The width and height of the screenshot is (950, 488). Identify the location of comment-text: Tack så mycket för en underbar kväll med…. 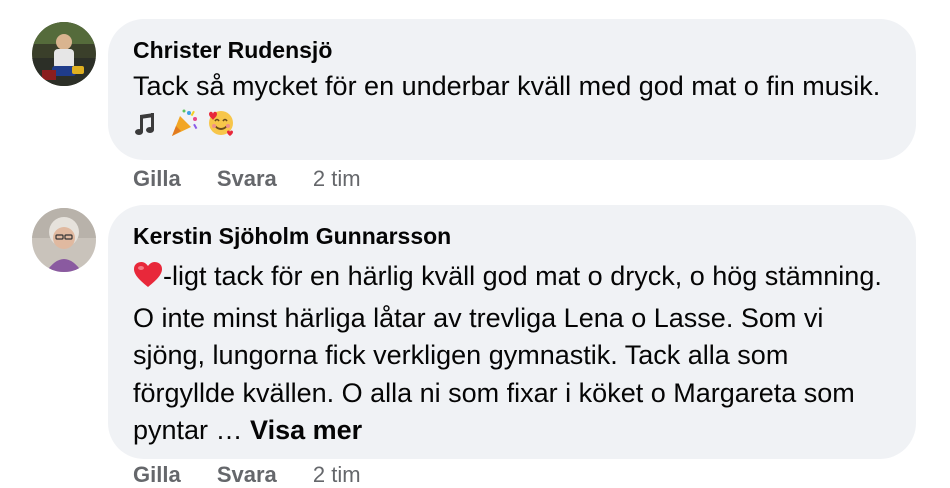
(512, 108).